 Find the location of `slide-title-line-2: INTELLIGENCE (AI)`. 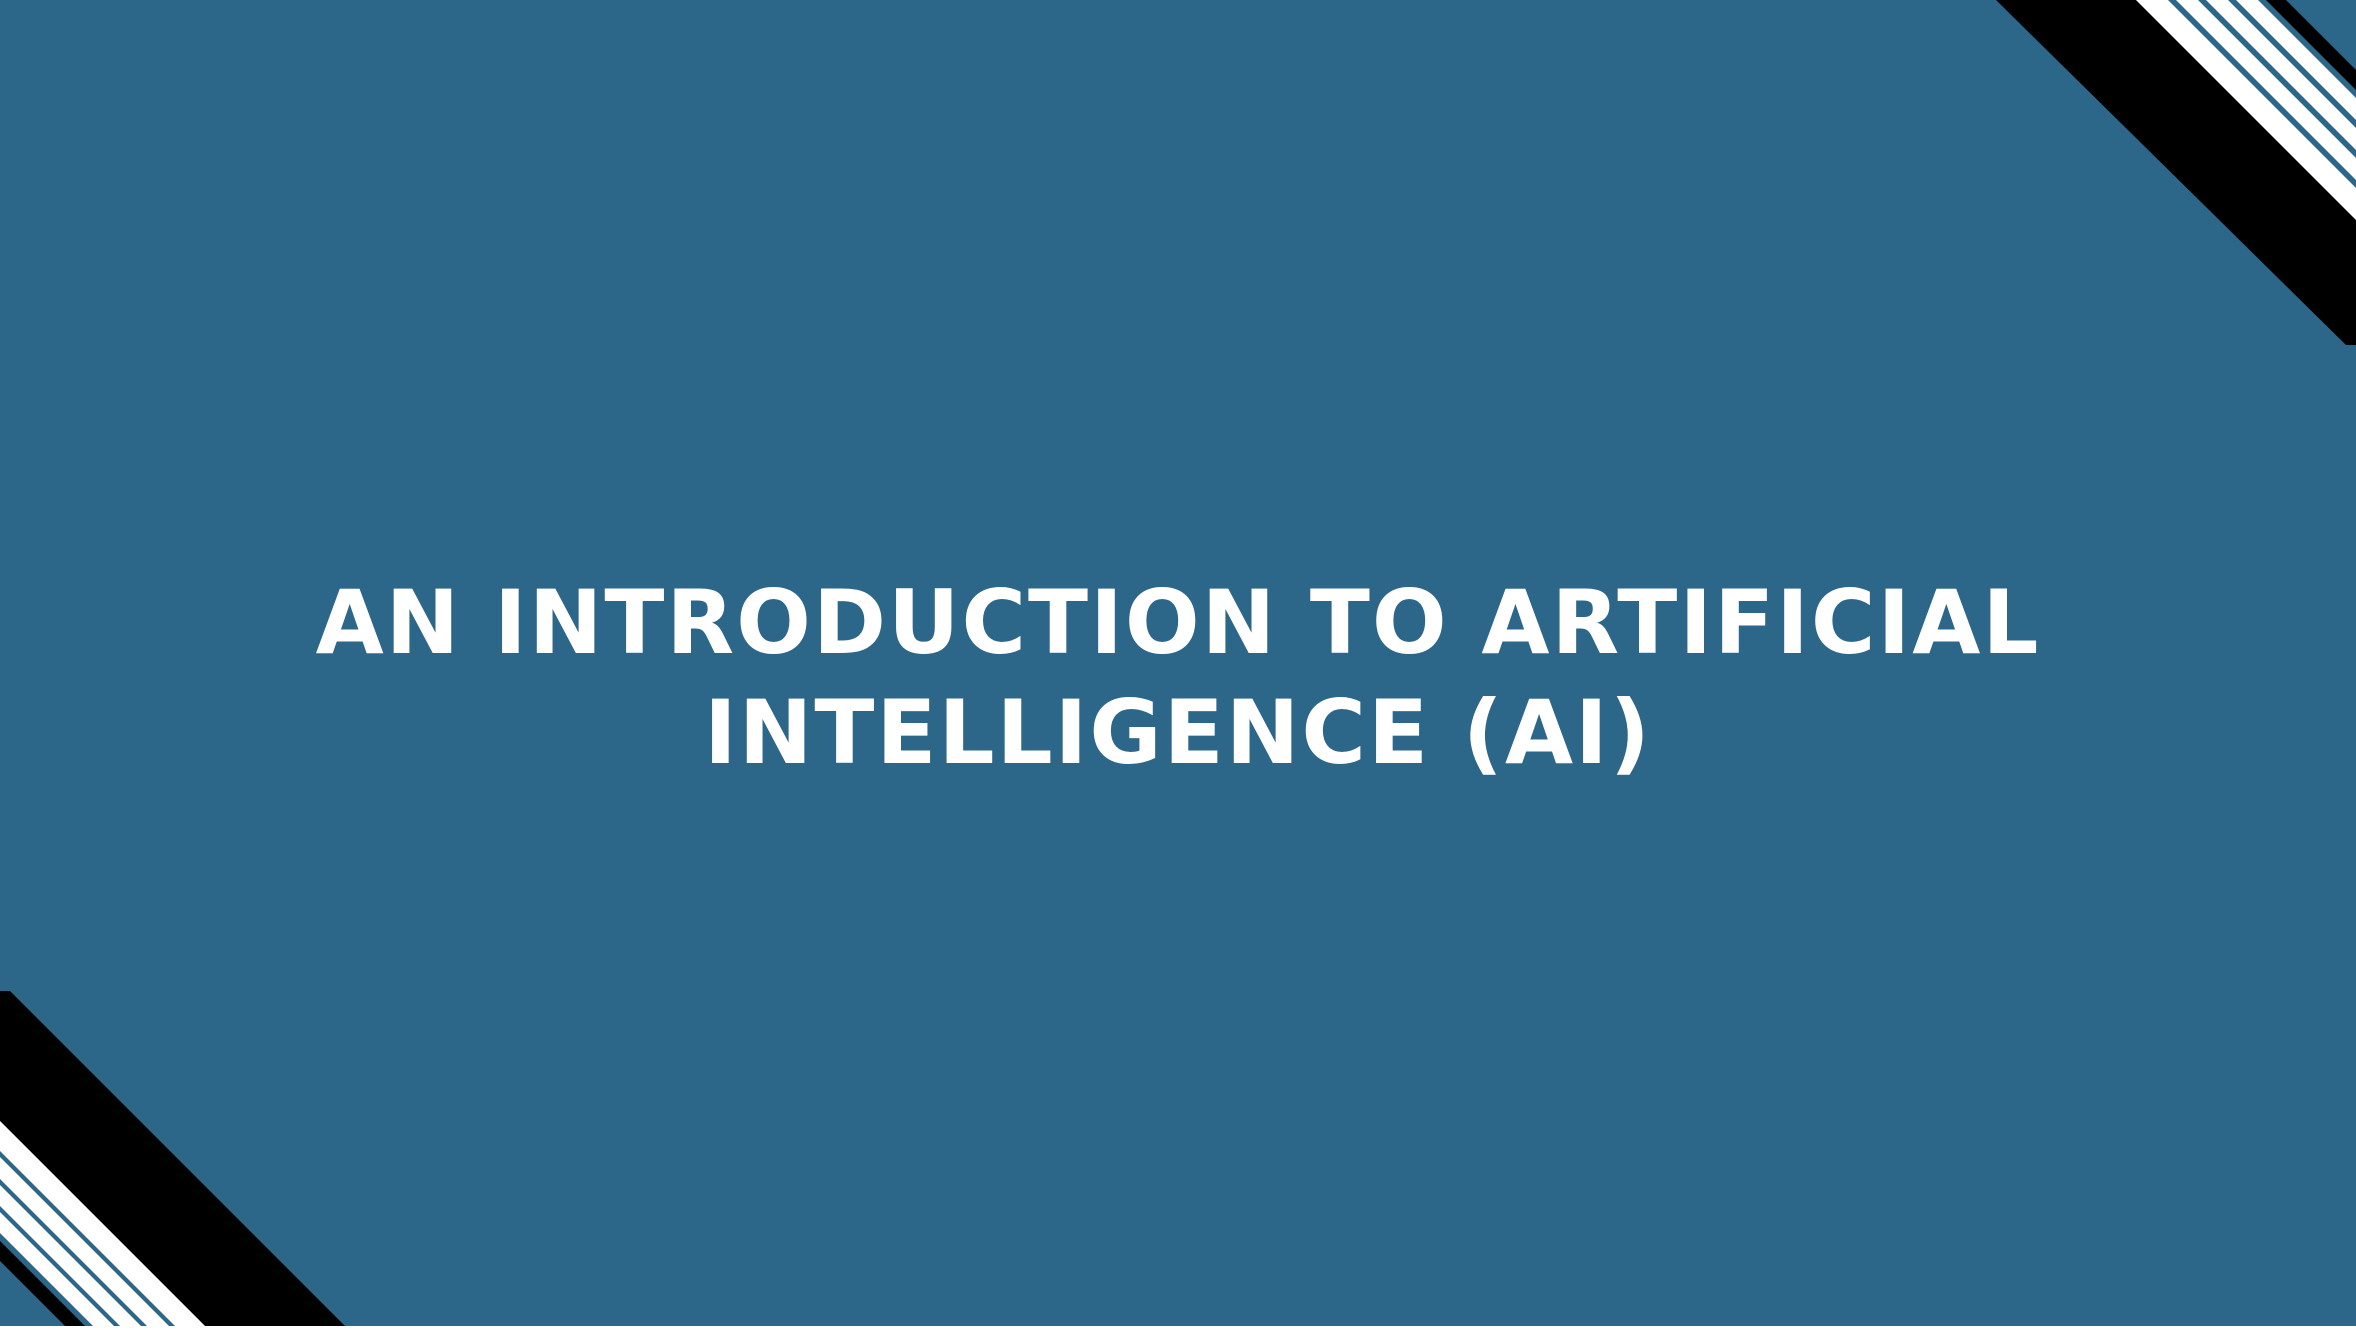

slide-title-line-2: INTELLIGENCE (AI) is located at coordinates (1178, 732).